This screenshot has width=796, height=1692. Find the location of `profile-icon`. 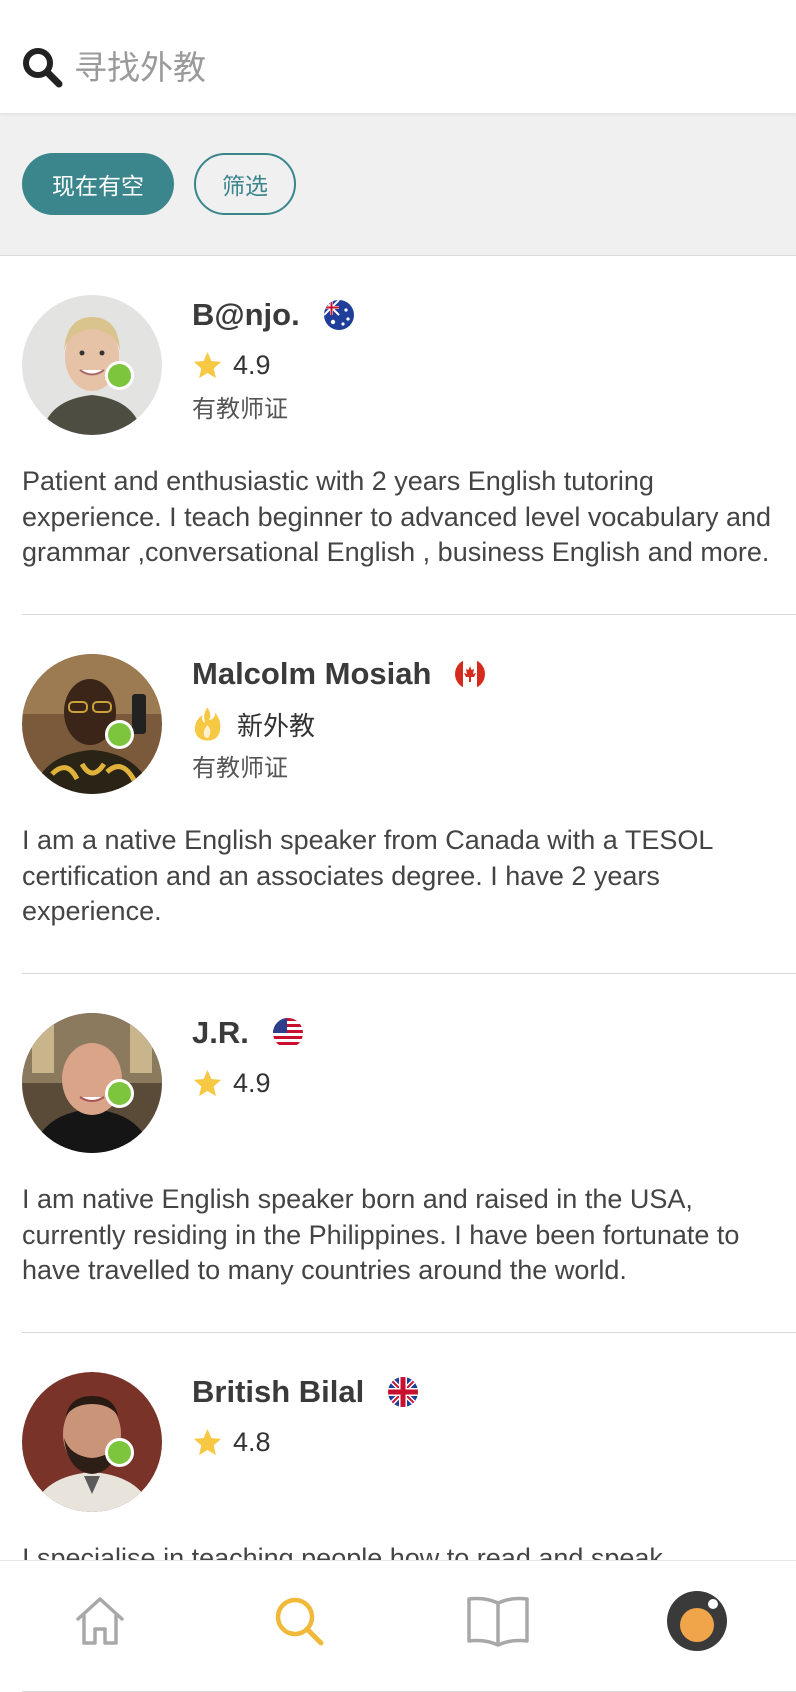

profile-icon is located at coordinates (696, 1621).